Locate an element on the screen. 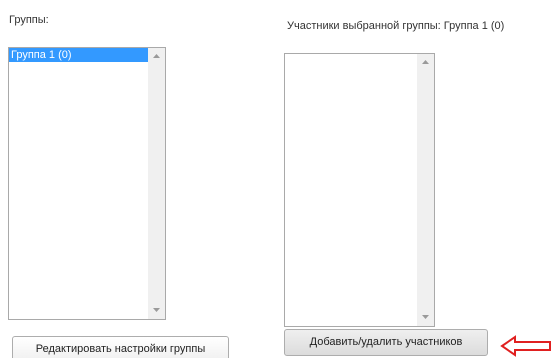 The height and width of the screenshot is (358, 553). groups-label: Группы: is located at coordinates (29, 20).